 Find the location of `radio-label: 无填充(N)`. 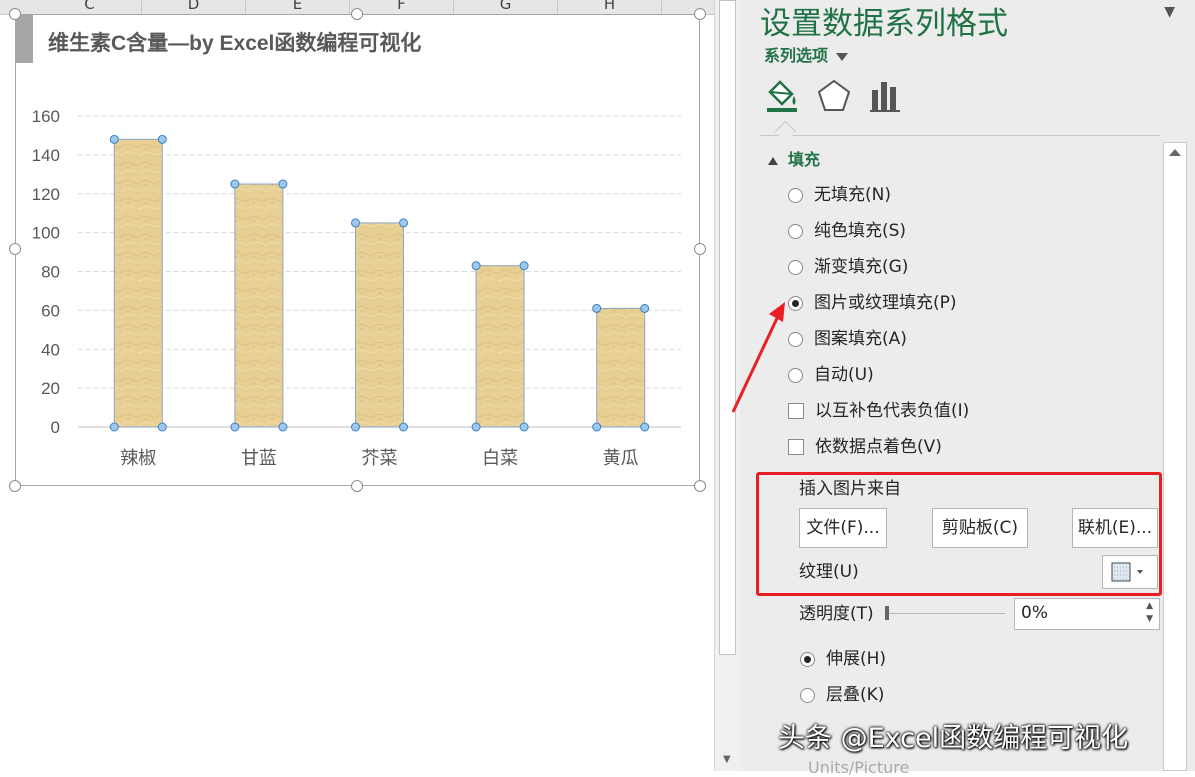

radio-label: 无填充(N) is located at coordinates (852, 195).